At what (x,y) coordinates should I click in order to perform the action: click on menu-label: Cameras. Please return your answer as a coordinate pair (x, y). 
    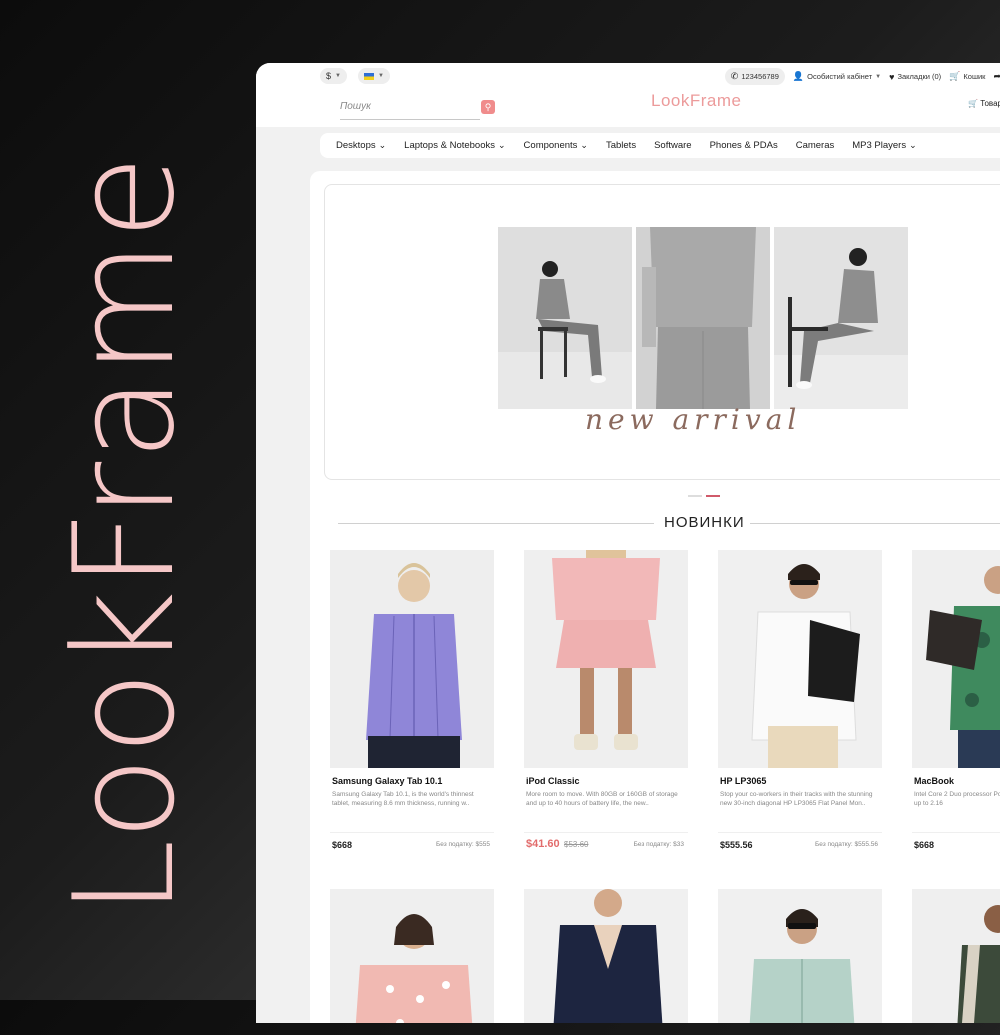
    Looking at the image, I should click on (815, 145).